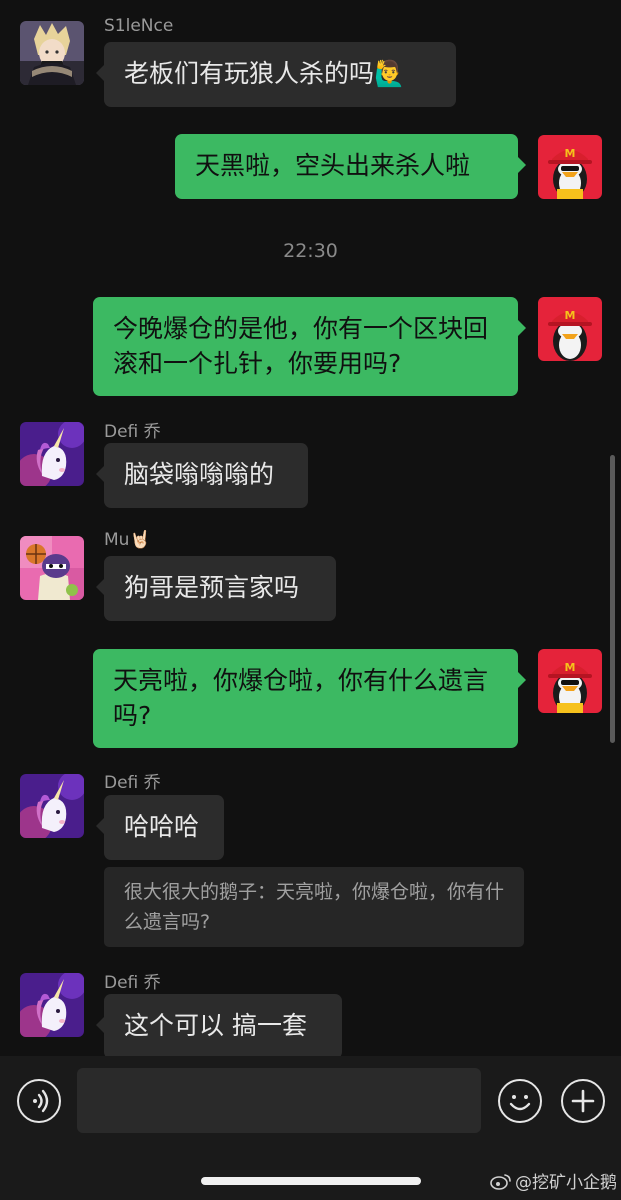 Image resolution: width=621 pixels, height=1200 pixels. What do you see at coordinates (311, 1181) in the screenshot?
I see `home-indicator` at bounding box center [311, 1181].